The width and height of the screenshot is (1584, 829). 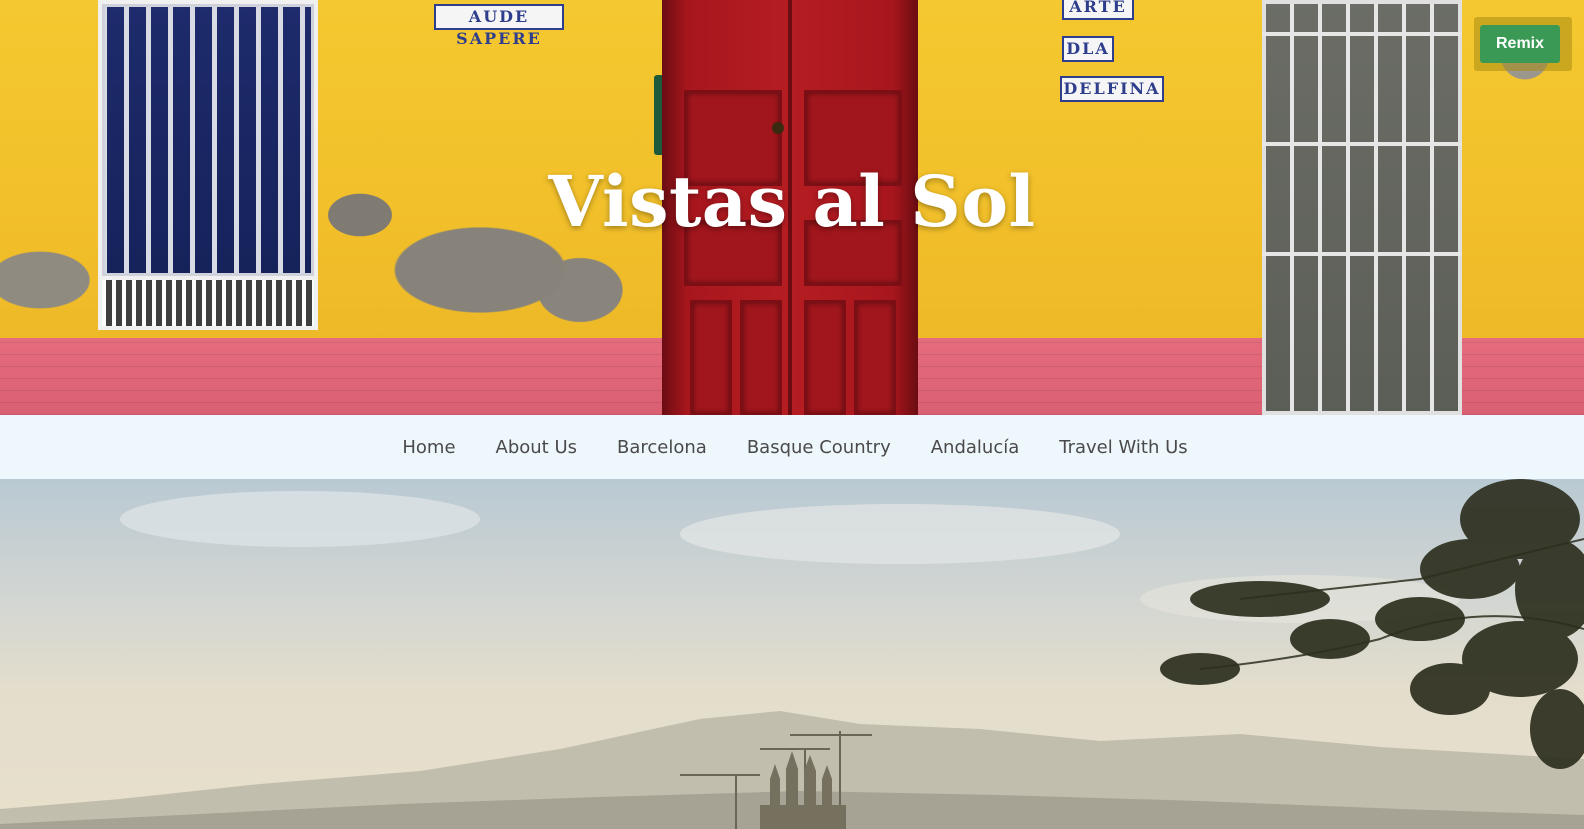 What do you see at coordinates (1098, 10) in the screenshot?
I see `hero-tile-arte: ARTE` at bounding box center [1098, 10].